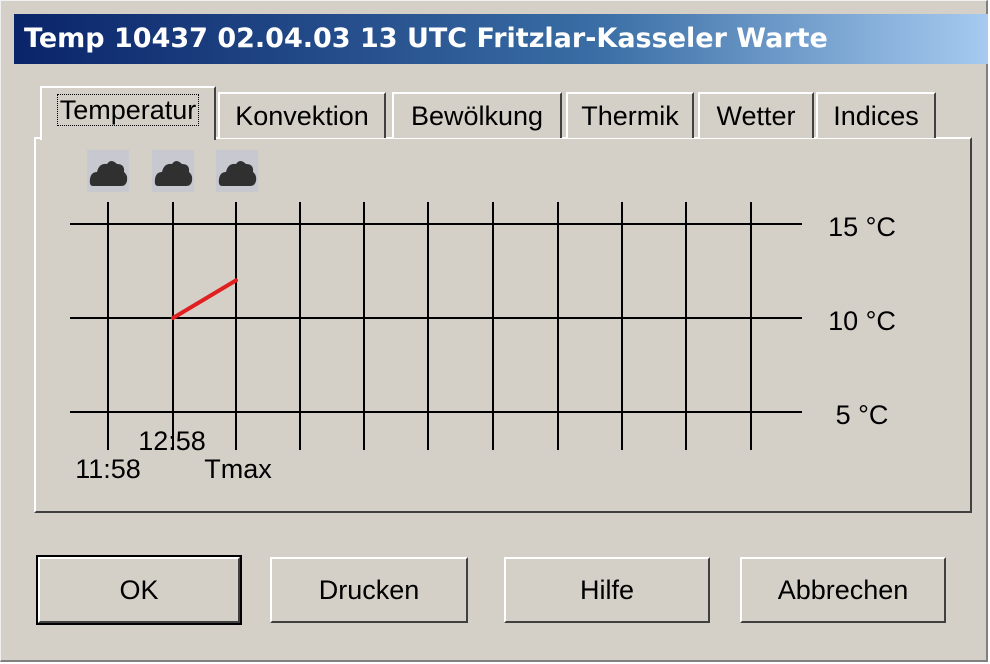  What do you see at coordinates (172, 441) in the screenshot?
I see `x-tick-label: 12:58` at bounding box center [172, 441].